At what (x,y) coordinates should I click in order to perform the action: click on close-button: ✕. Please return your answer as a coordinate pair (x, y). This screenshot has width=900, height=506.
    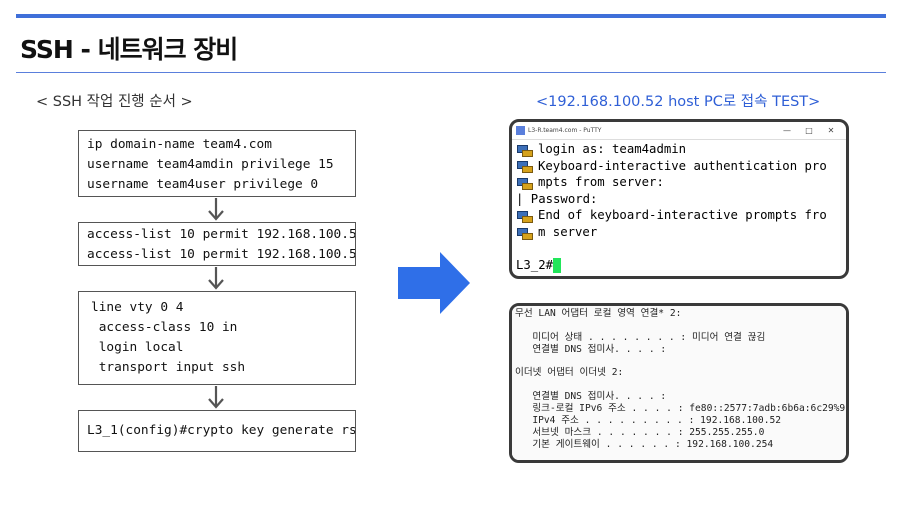
    Looking at the image, I should click on (831, 130).